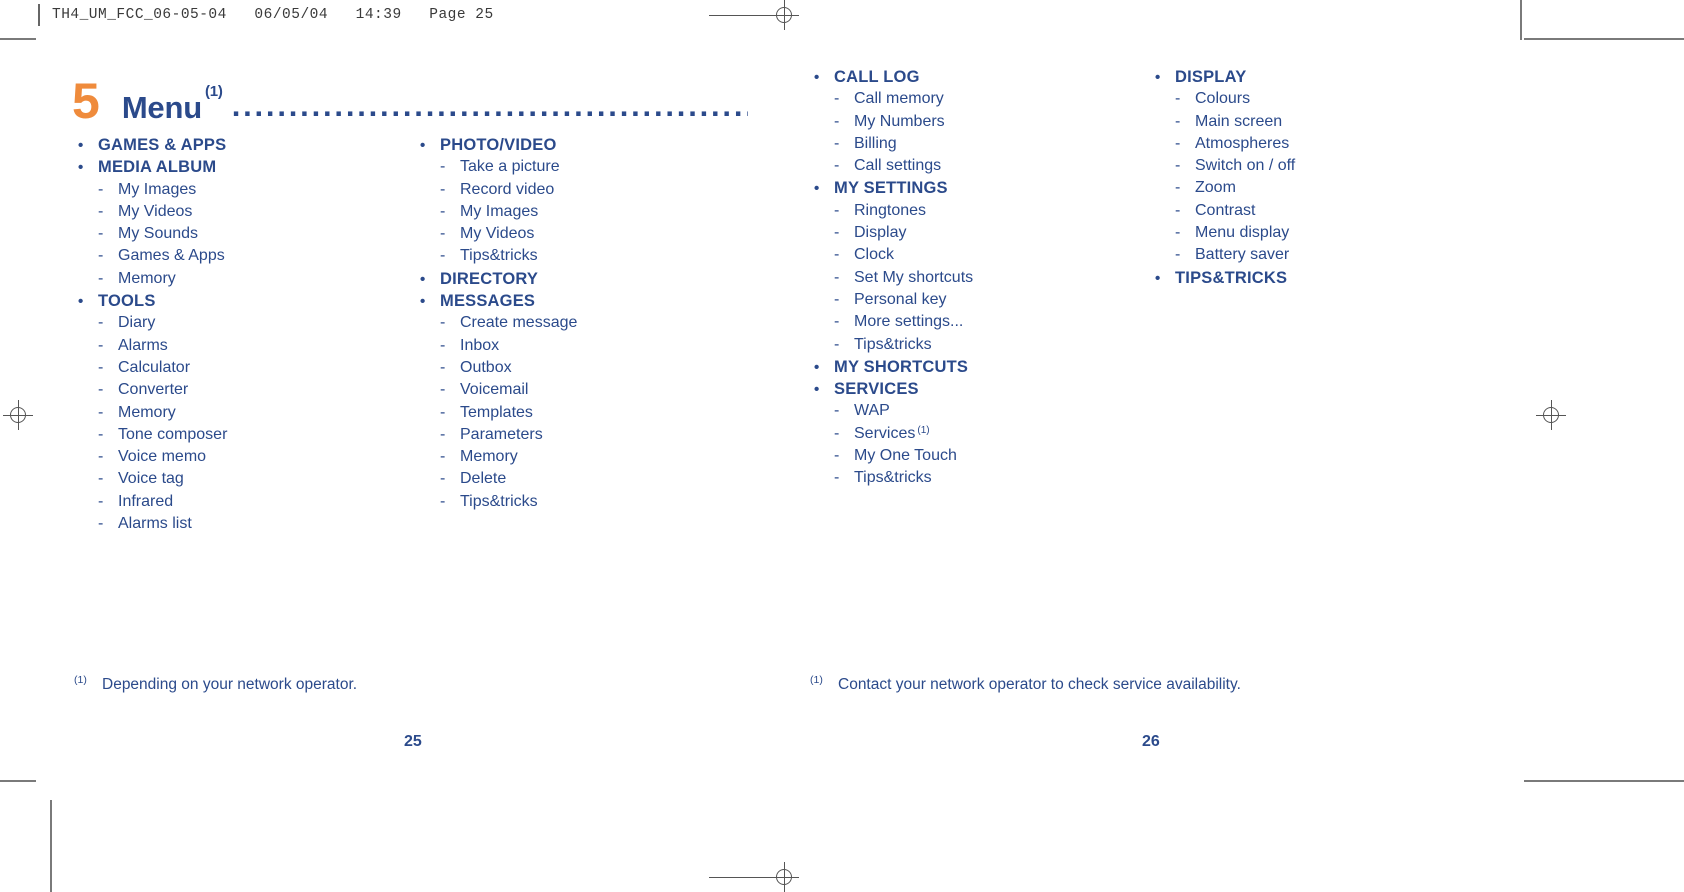 Image resolution: width=1684 pixels, height=892 pixels. Describe the element at coordinates (585, 170) in the screenshot. I see `menu-sub-item: - Take a picture` at that location.